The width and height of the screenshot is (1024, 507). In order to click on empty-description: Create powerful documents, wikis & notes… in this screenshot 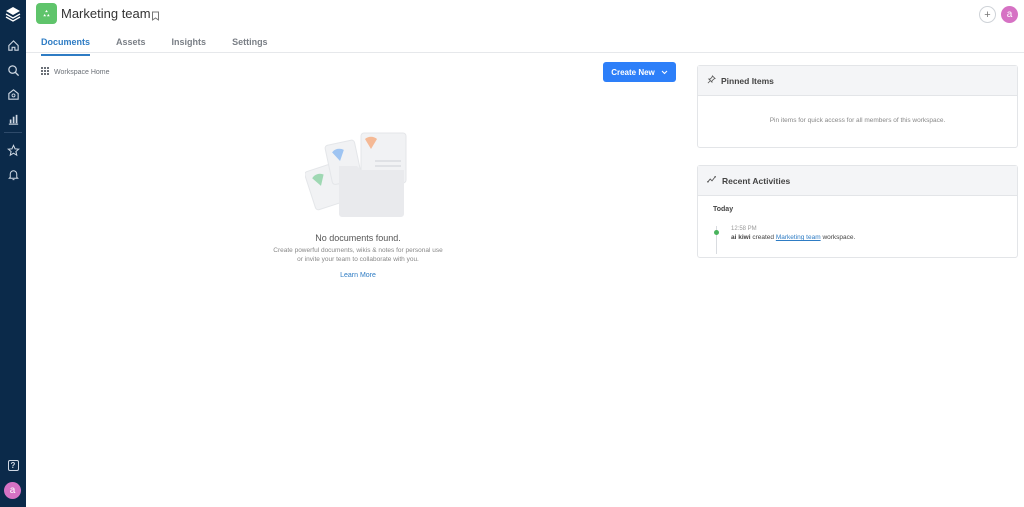, I will do `click(358, 255)`.